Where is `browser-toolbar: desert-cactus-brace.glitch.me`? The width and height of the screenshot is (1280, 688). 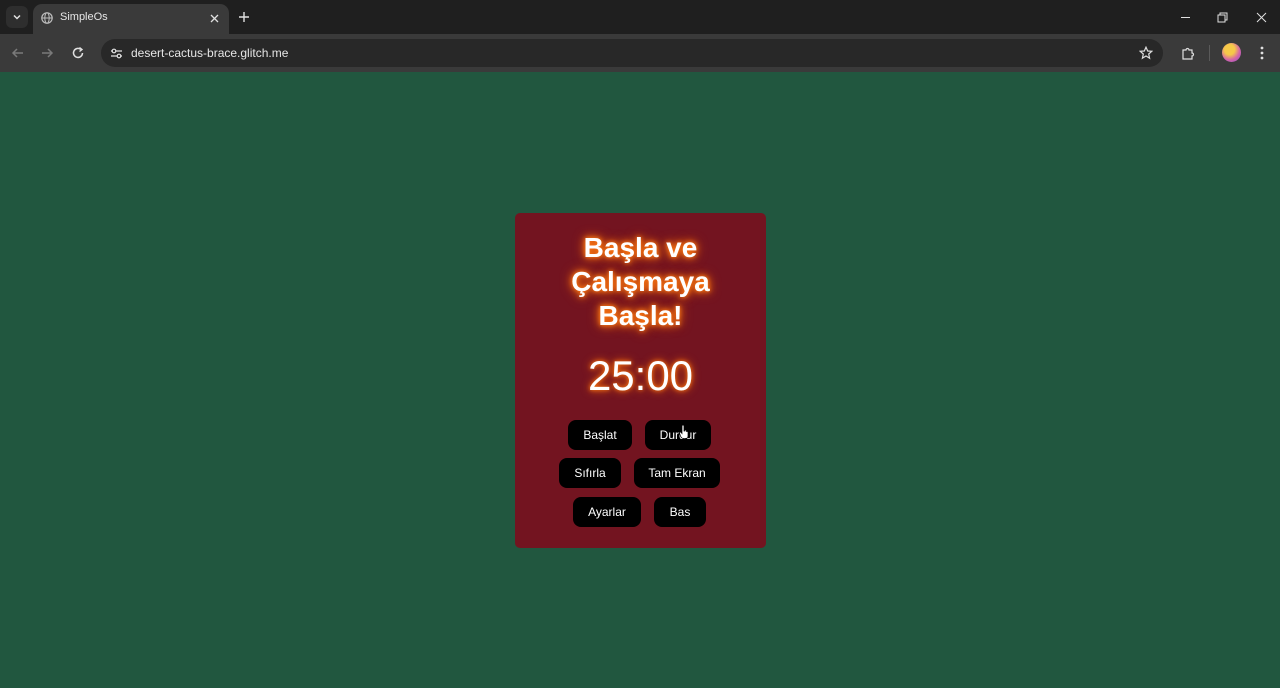 browser-toolbar: desert-cactus-brace.glitch.me is located at coordinates (640, 53).